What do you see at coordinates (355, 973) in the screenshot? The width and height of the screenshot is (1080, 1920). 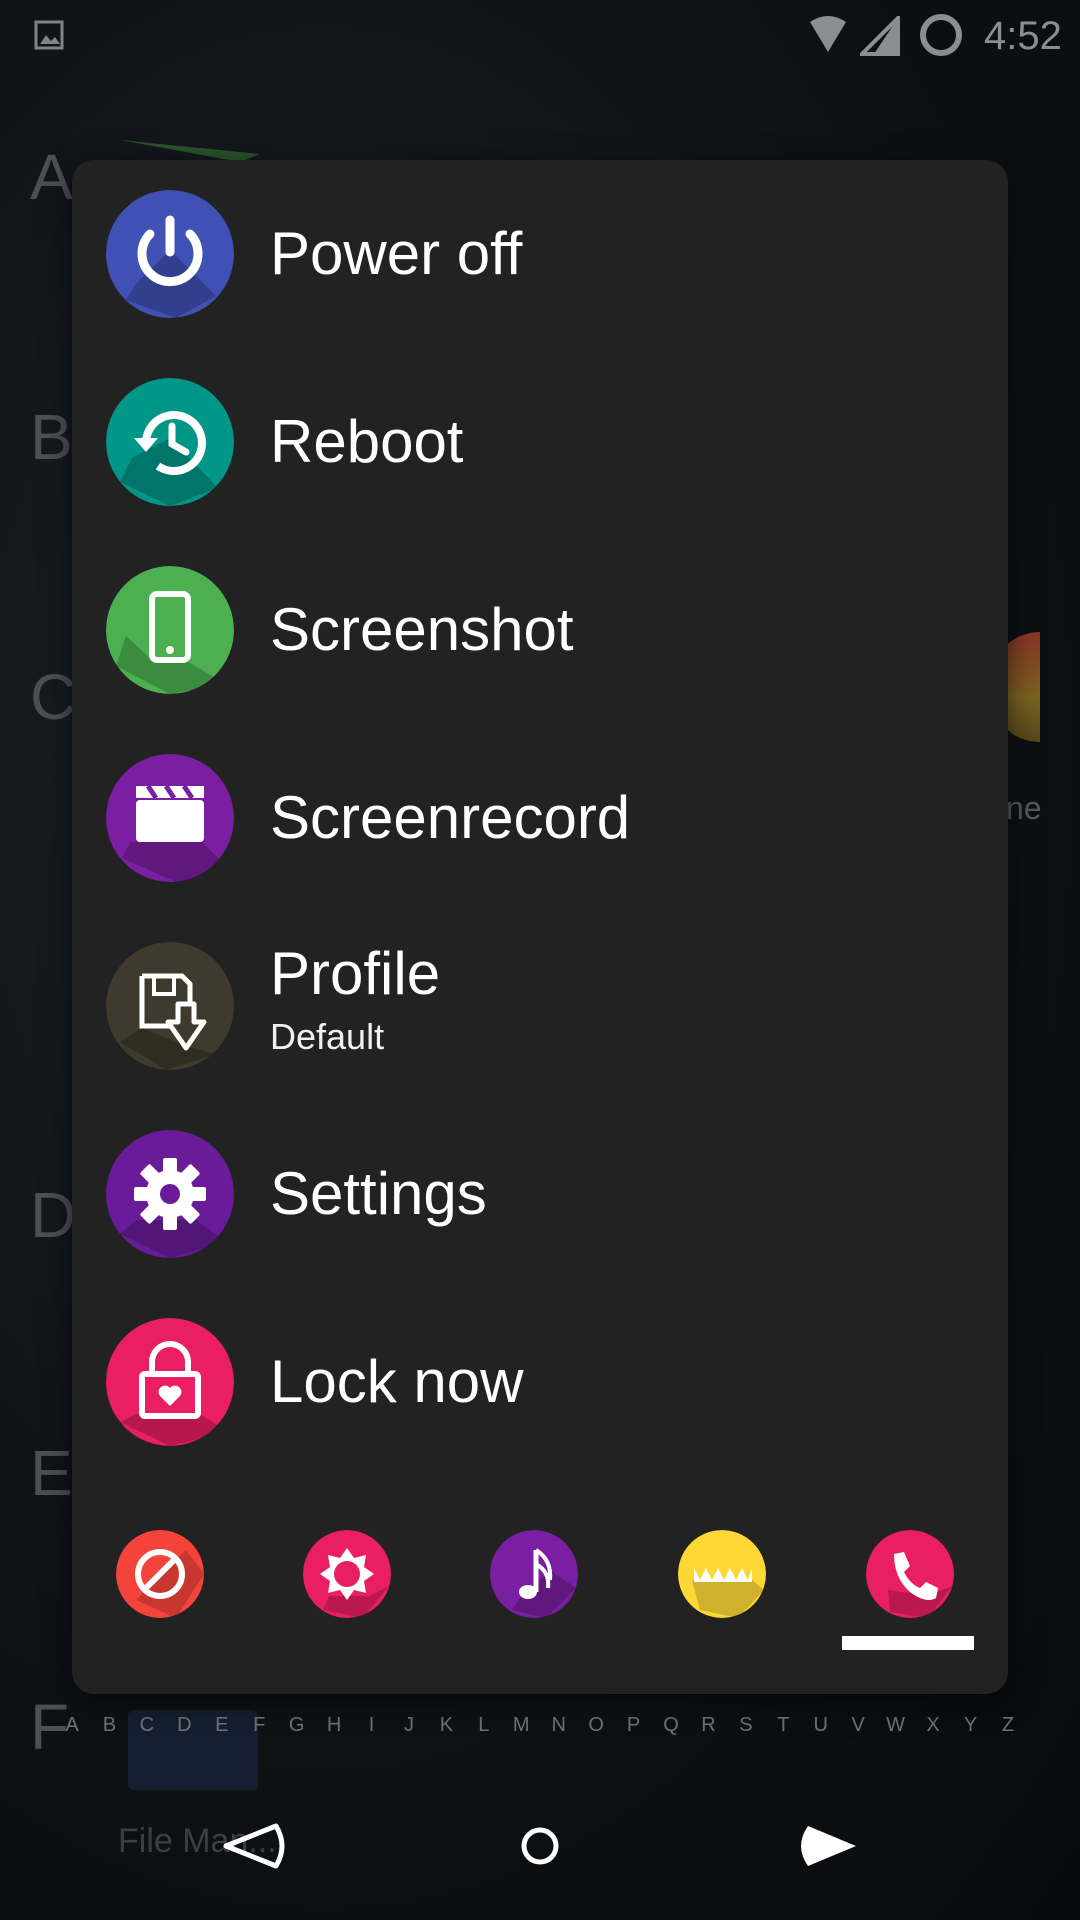 I see `profile-label: Profile` at bounding box center [355, 973].